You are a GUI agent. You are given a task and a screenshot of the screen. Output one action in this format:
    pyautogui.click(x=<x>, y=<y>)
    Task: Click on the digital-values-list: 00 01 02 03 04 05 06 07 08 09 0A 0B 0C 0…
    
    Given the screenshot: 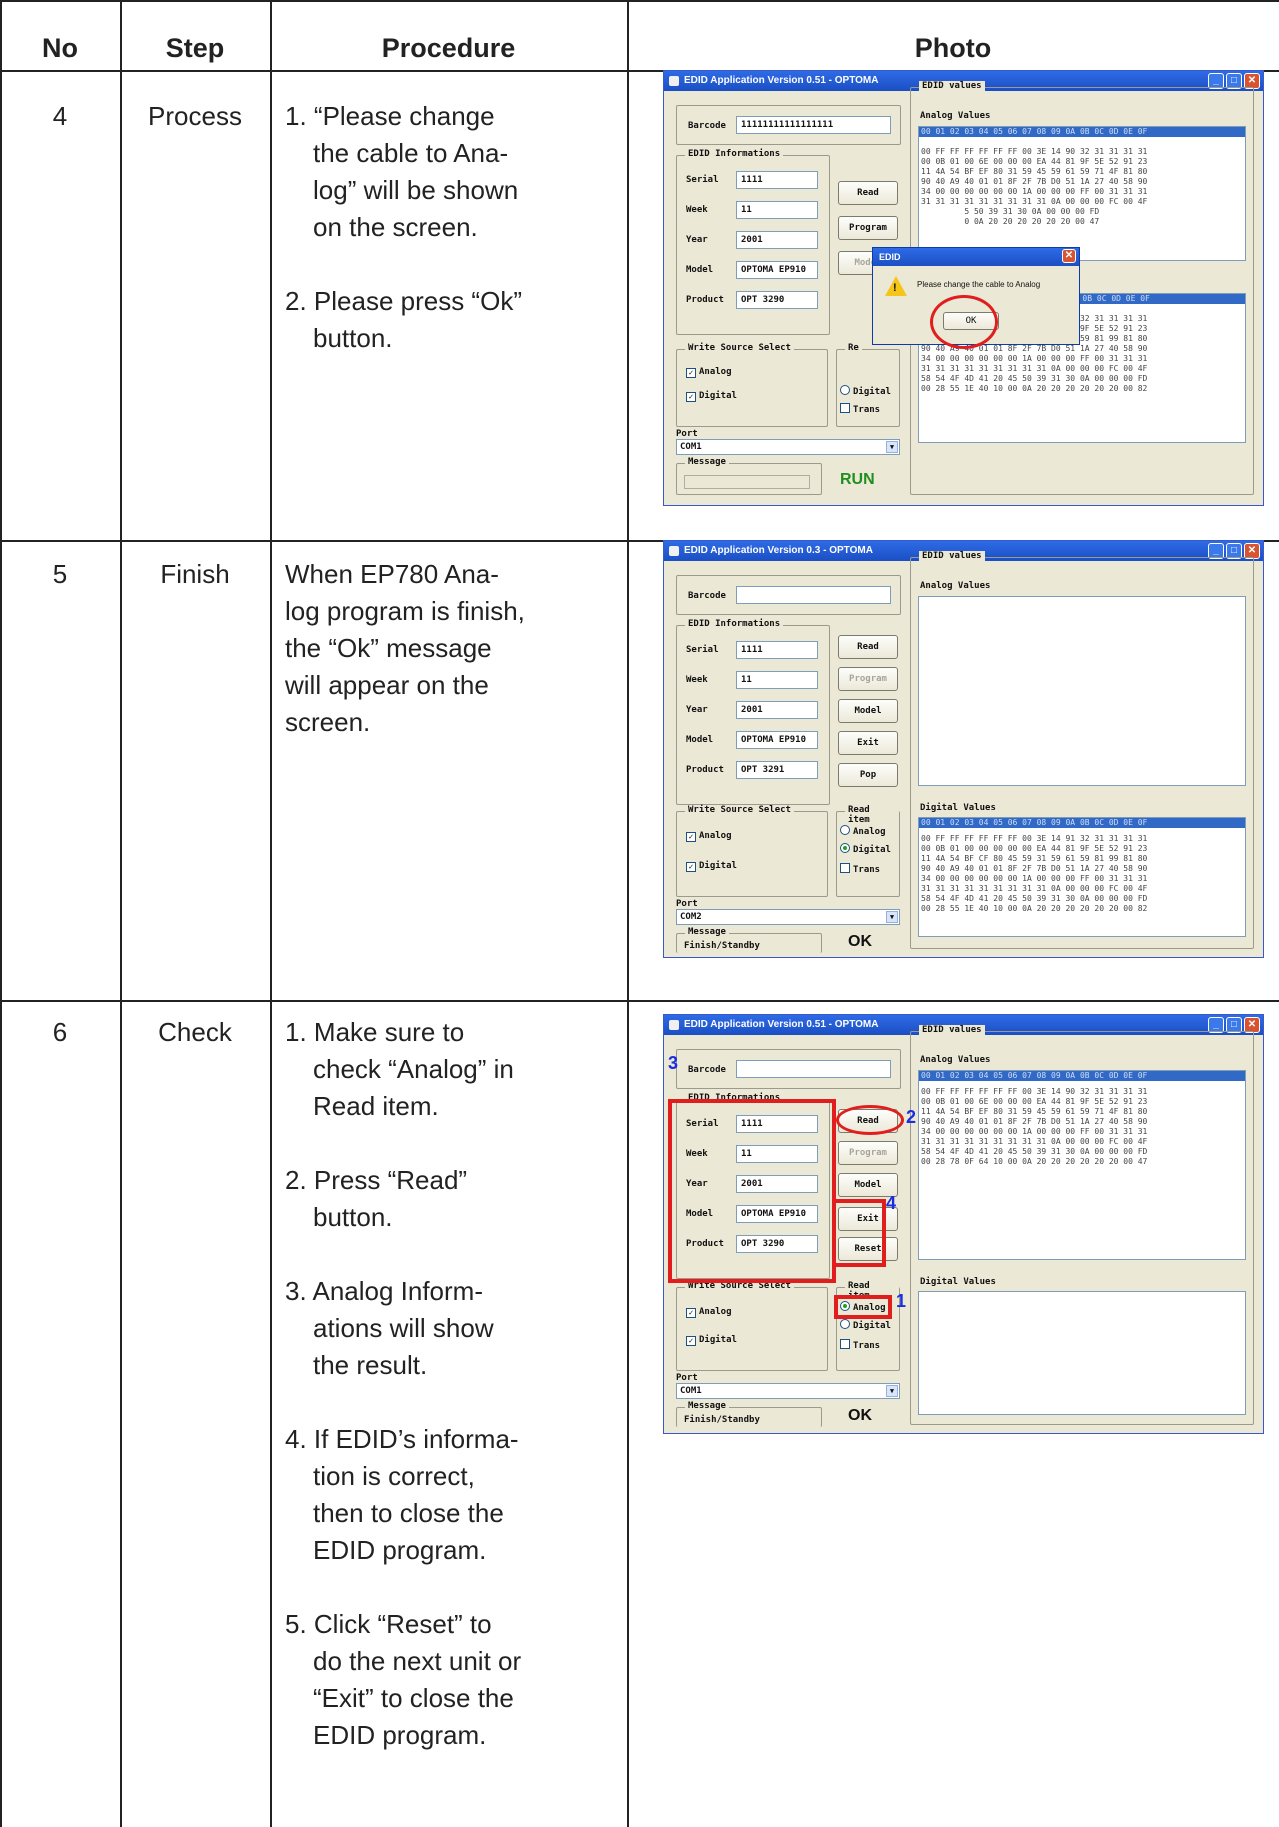 What is the action you would take?
    pyautogui.click(x=1082, y=877)
    